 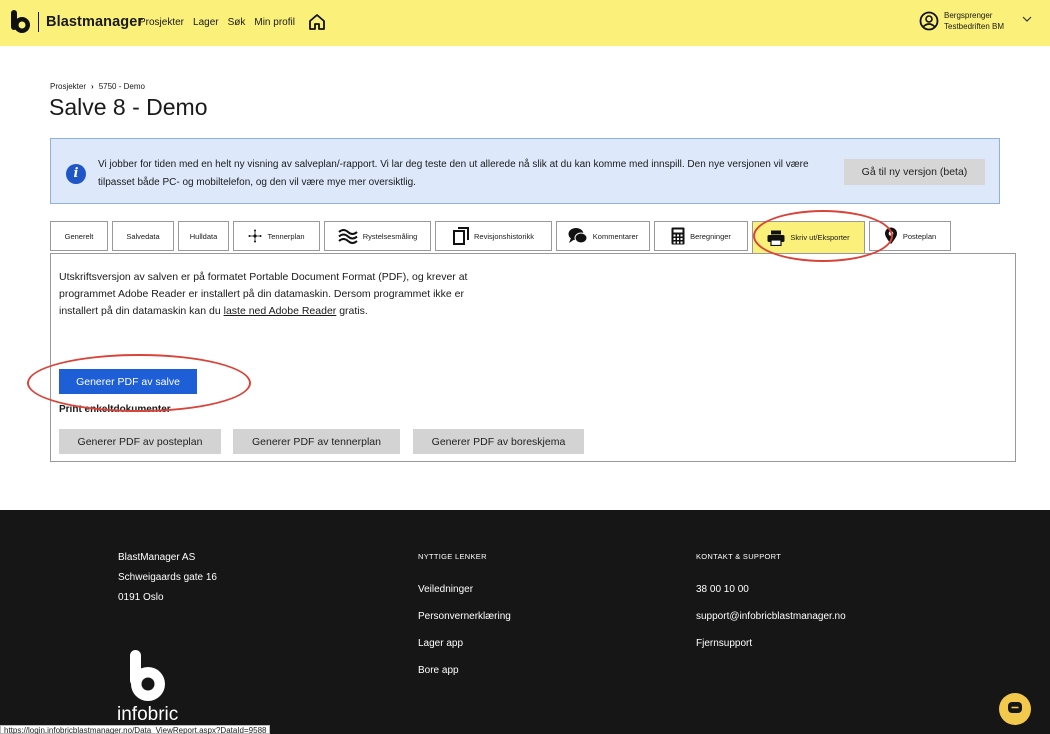 I want to click on printer-icon, so click(x=776, y=238).